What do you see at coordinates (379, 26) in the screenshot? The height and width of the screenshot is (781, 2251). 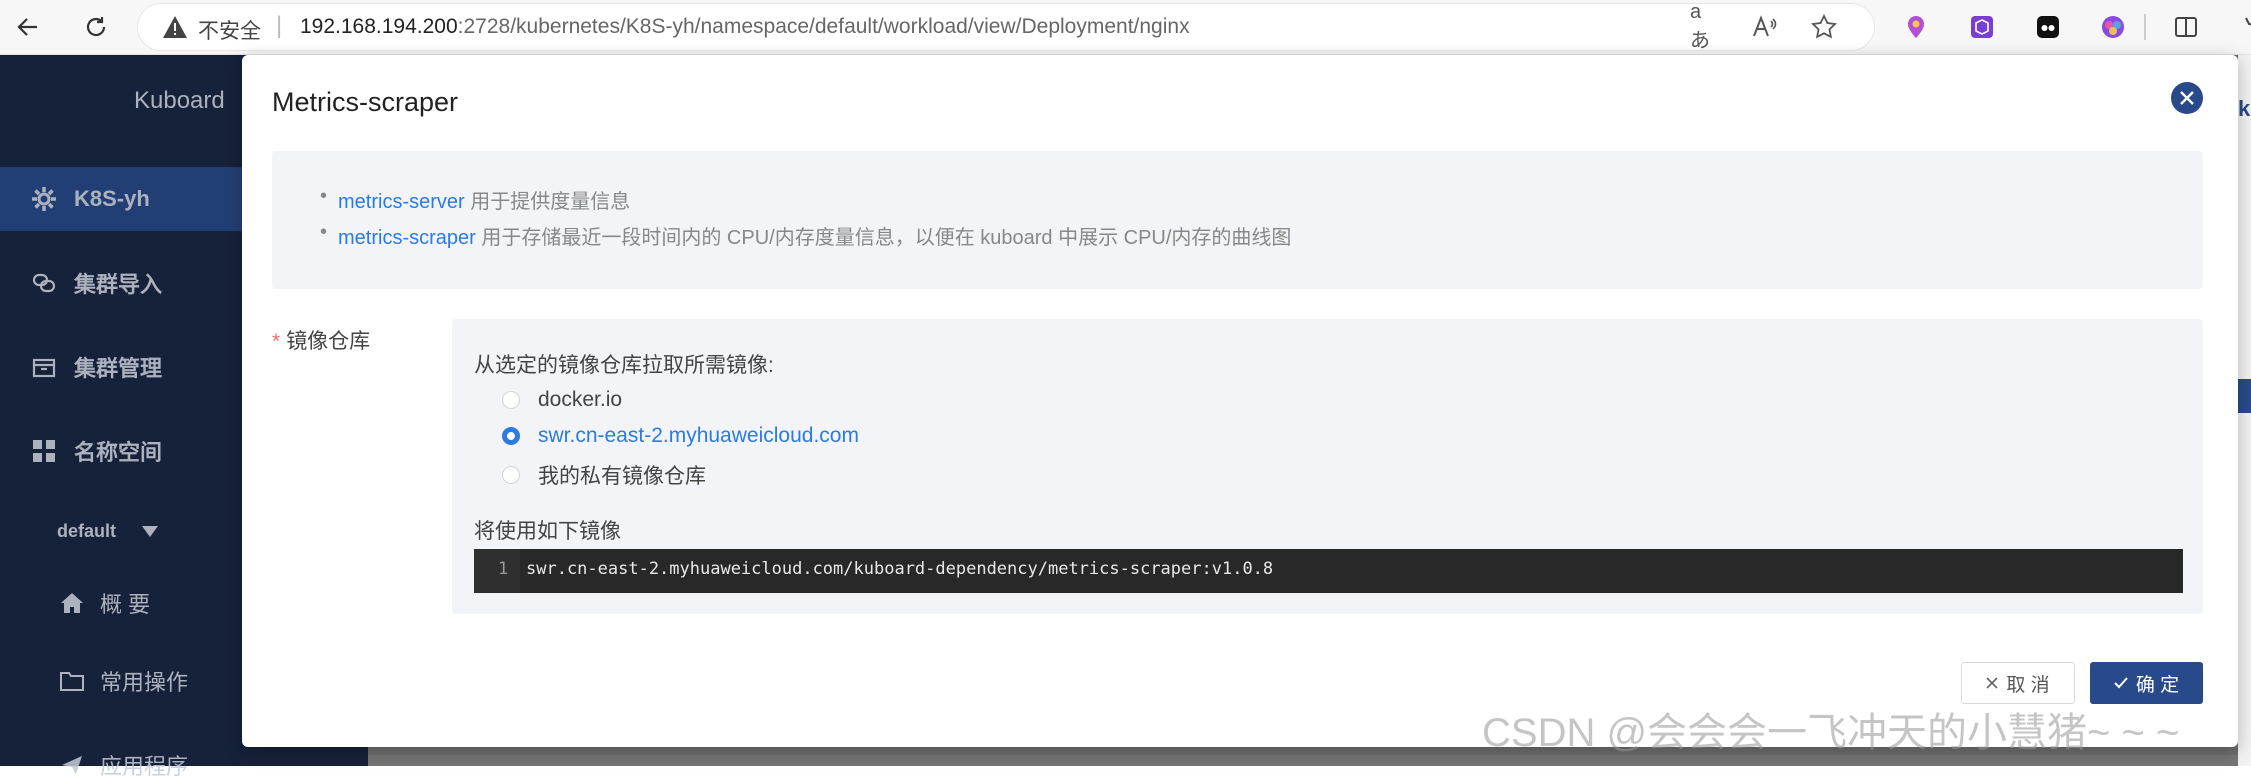 I see `url-host: 192.168.194.200` at bounding box center [379, 26].